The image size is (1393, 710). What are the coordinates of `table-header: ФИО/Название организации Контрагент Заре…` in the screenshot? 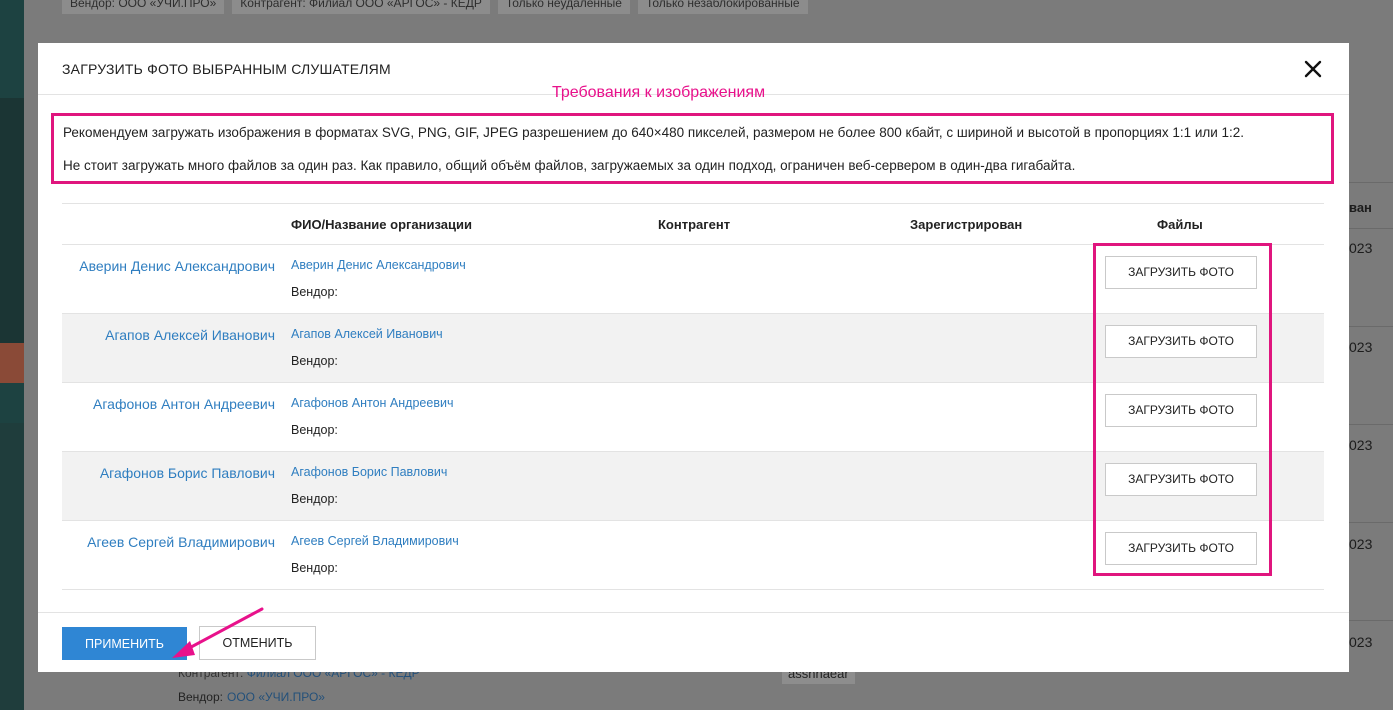 It's located at (693, 224).